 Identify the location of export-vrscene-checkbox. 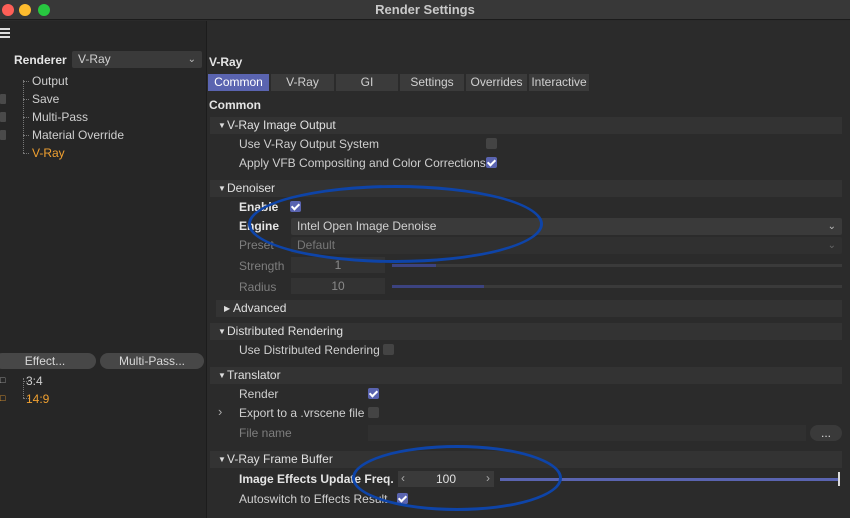
(373, 412).